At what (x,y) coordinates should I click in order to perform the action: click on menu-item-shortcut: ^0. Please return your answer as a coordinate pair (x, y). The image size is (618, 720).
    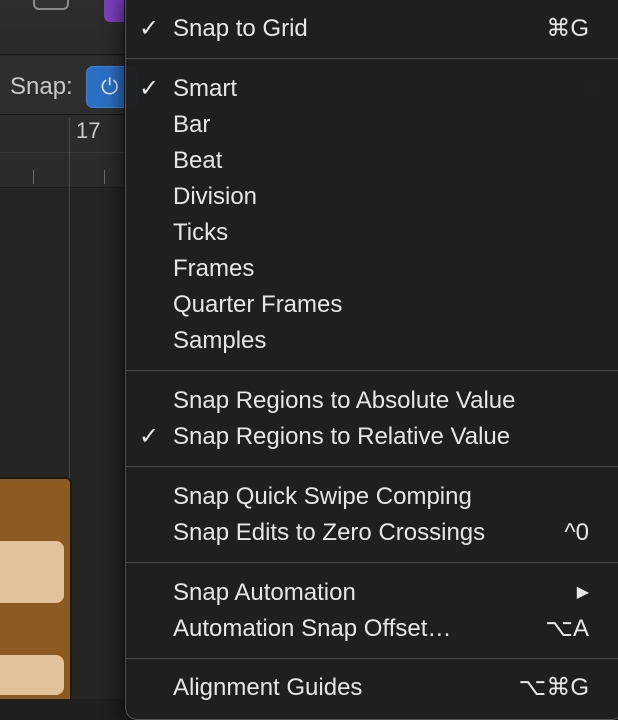
    Looking at the image, I should click on (576, 532).